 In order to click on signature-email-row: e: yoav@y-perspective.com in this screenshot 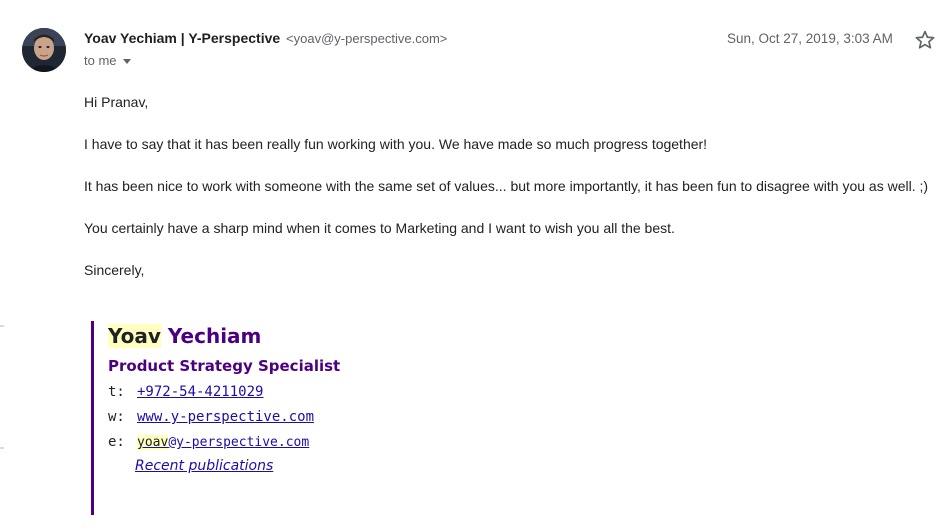, I will do `click(308, 442)`.